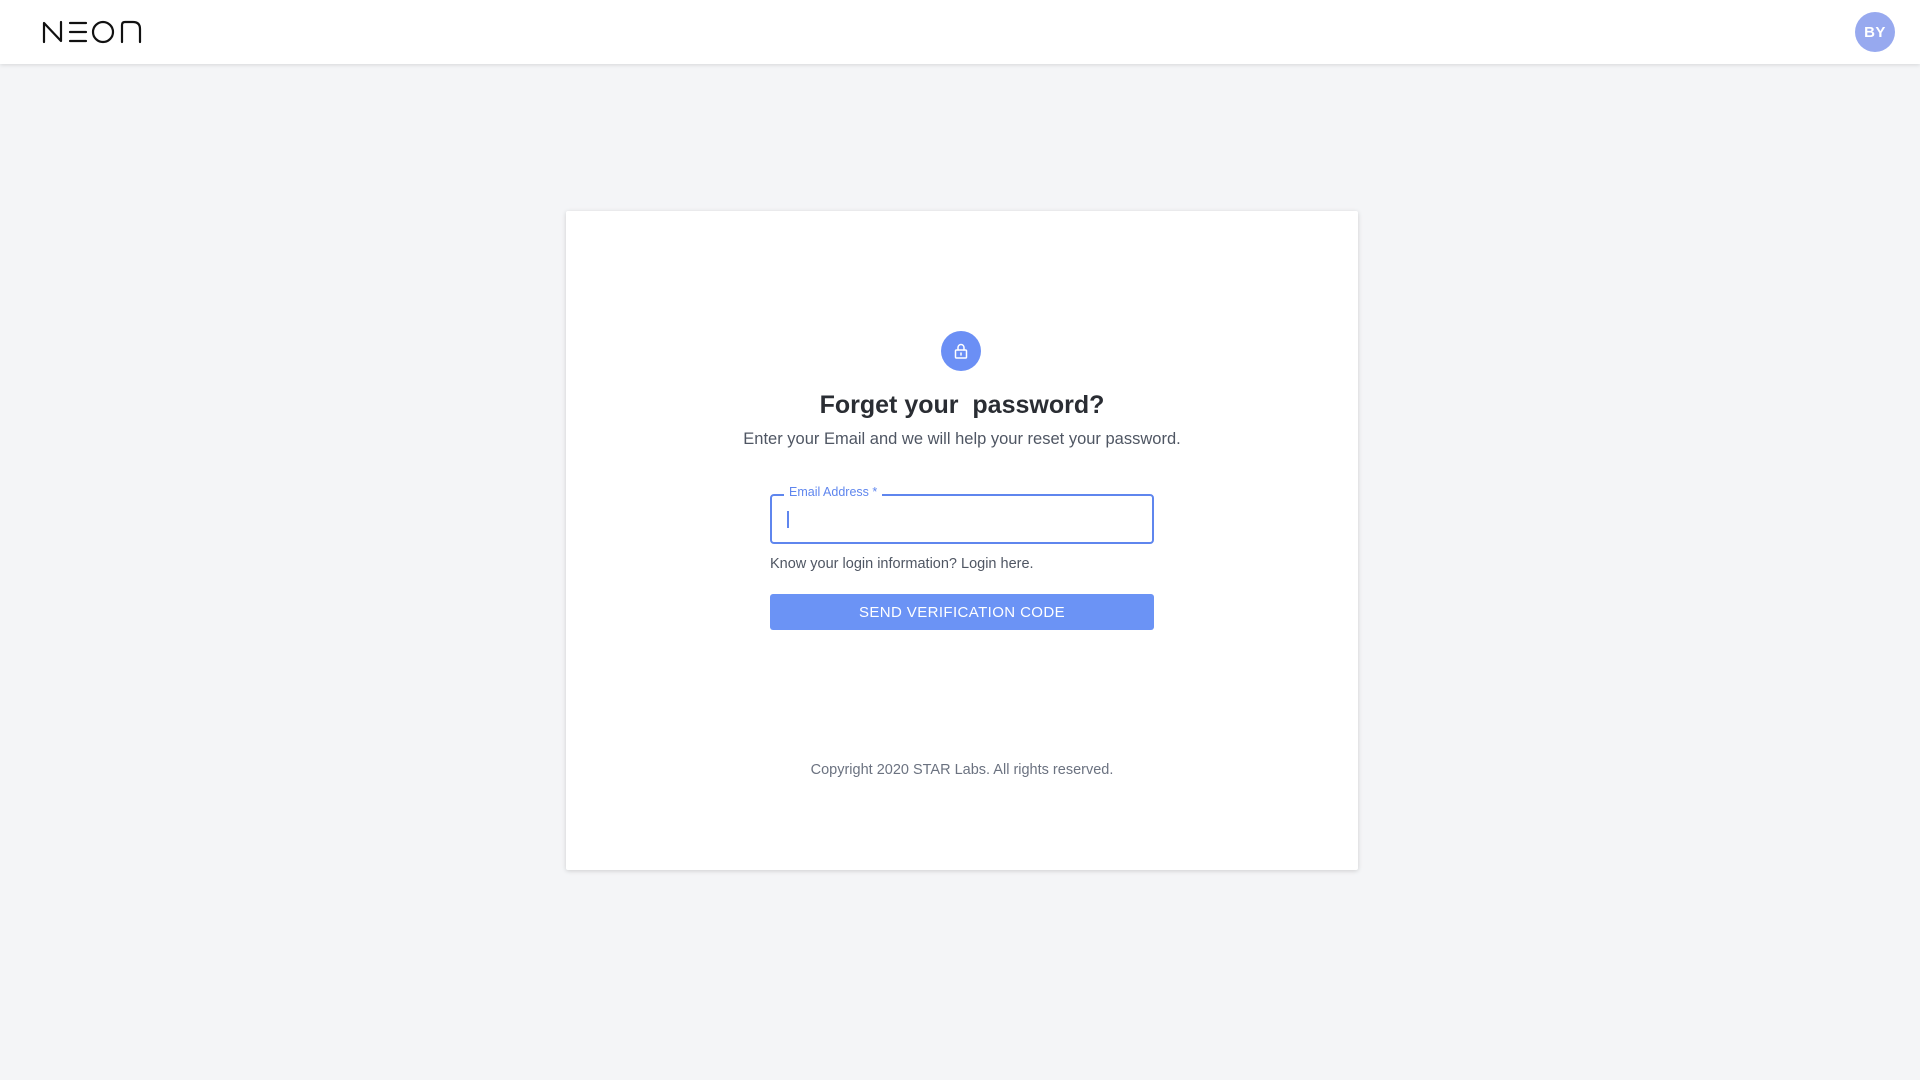 The height and width of the screenshot is (1080, 1920). Describe the element at coordinates (902, 564) in the screenshot. I see `login-link: Know your login information? Login here.` at that location.